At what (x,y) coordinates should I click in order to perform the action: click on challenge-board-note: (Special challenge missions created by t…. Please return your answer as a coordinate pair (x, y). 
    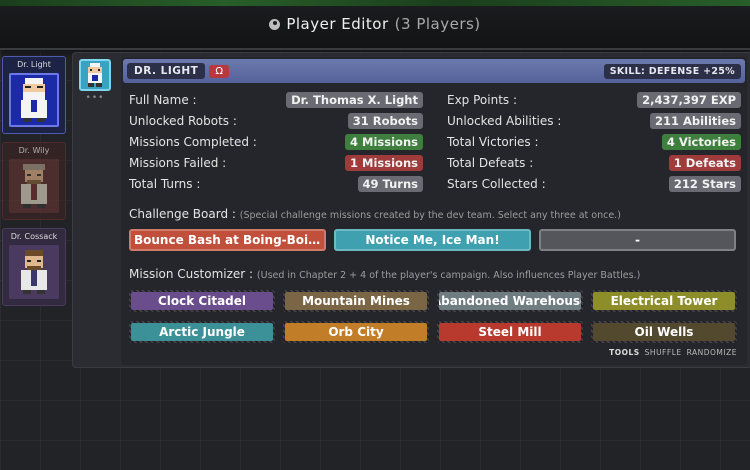
    Looking at the image, I should click on (430, 215).